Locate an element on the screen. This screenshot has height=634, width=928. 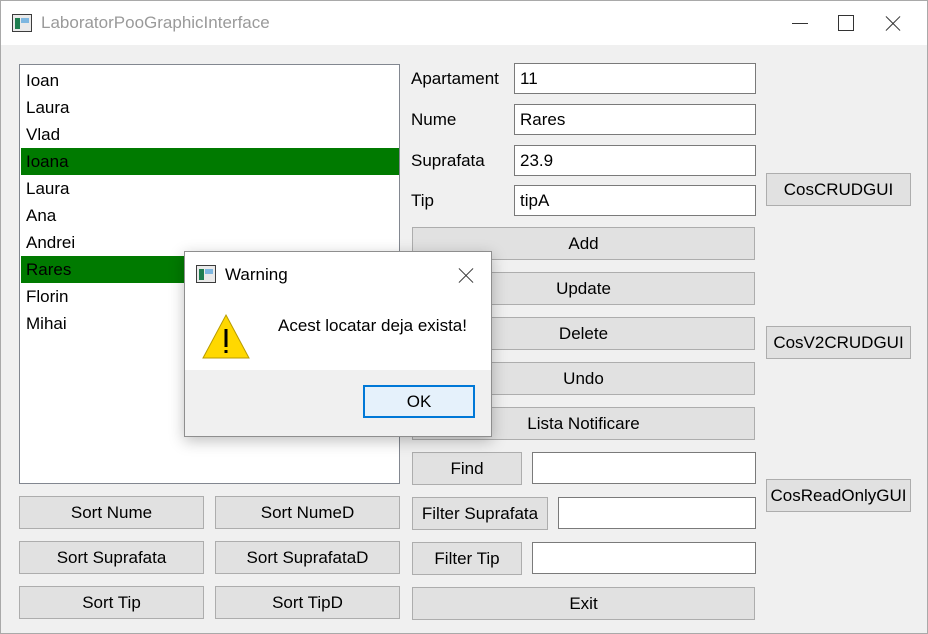
close-button is located at coordinates (892, 23).